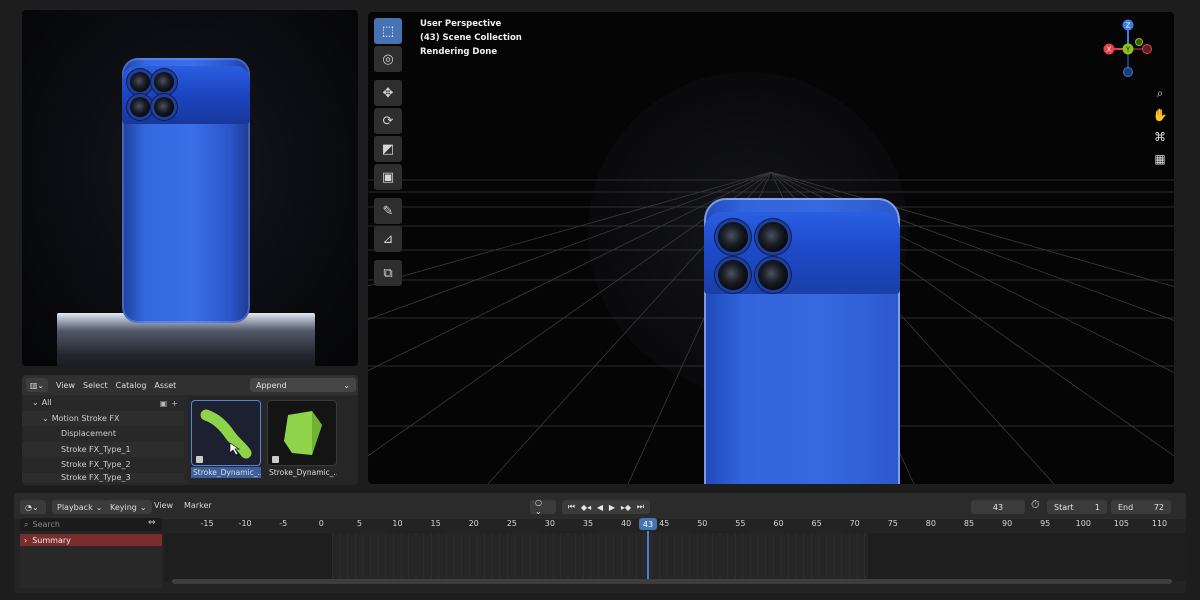 The width and height of the screenshot is (1200, 600). What do you see at coordinates (303, 385) in the screenshot?
I see `import-mode-select: Append ⌄` at bounding box center [303, 385].